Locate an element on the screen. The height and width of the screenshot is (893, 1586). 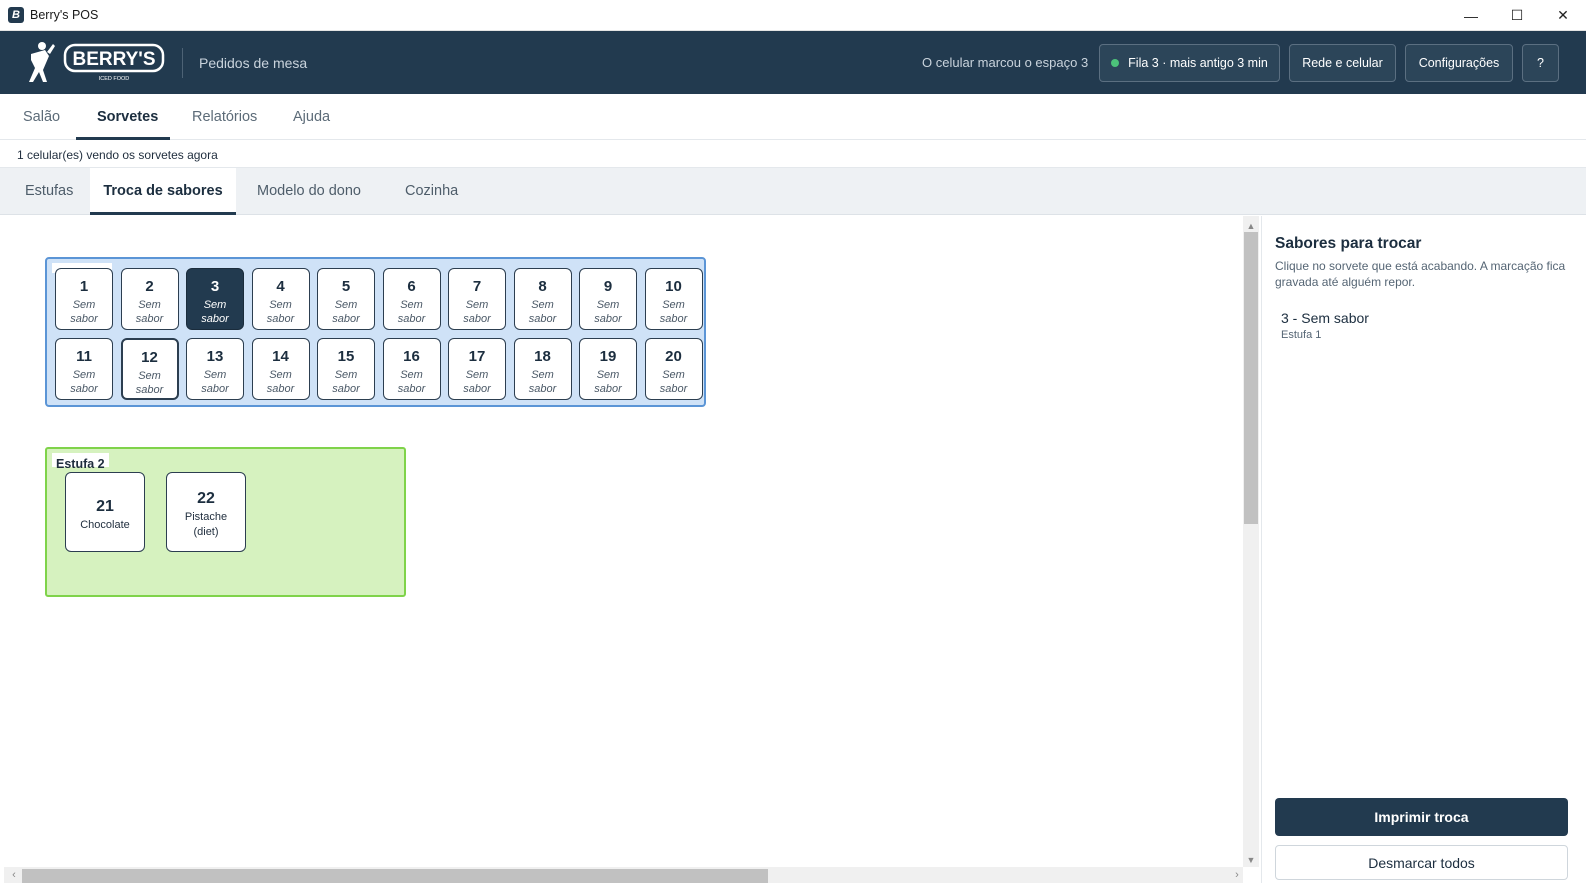
slot-number: 6 is located at coordinates (411, 286).